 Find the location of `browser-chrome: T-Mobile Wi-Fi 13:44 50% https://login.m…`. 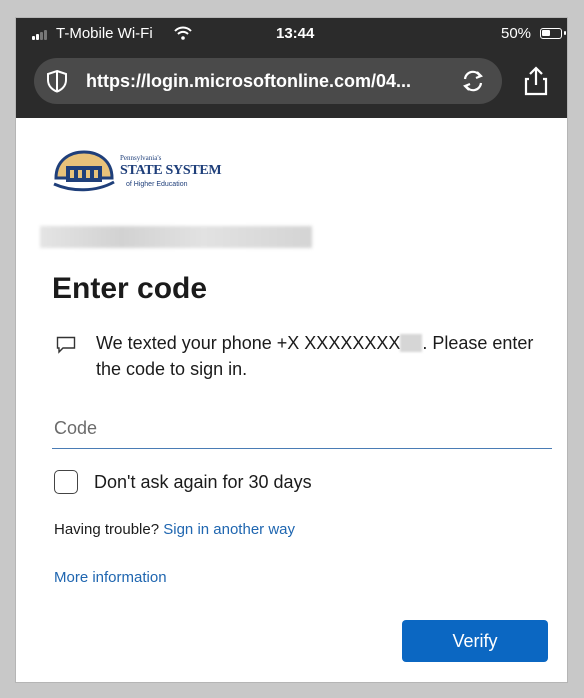

browser-chrome: T-Mobile Wi-Fi 13:44 50% https://login.m… is located at coordinates (291, 68).